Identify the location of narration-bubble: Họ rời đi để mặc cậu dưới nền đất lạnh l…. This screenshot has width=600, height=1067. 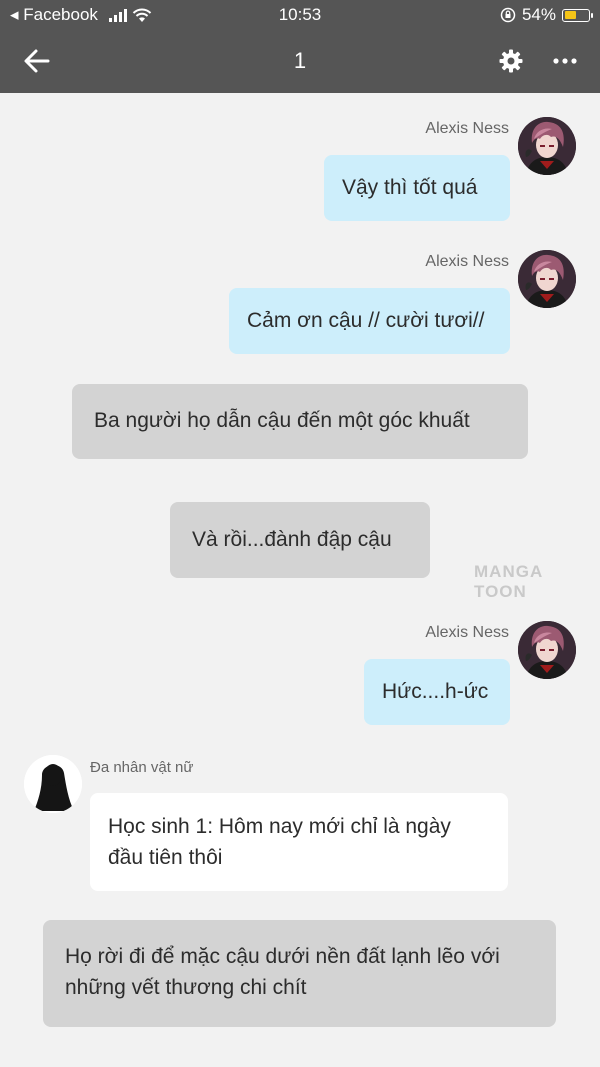
(299, 973).